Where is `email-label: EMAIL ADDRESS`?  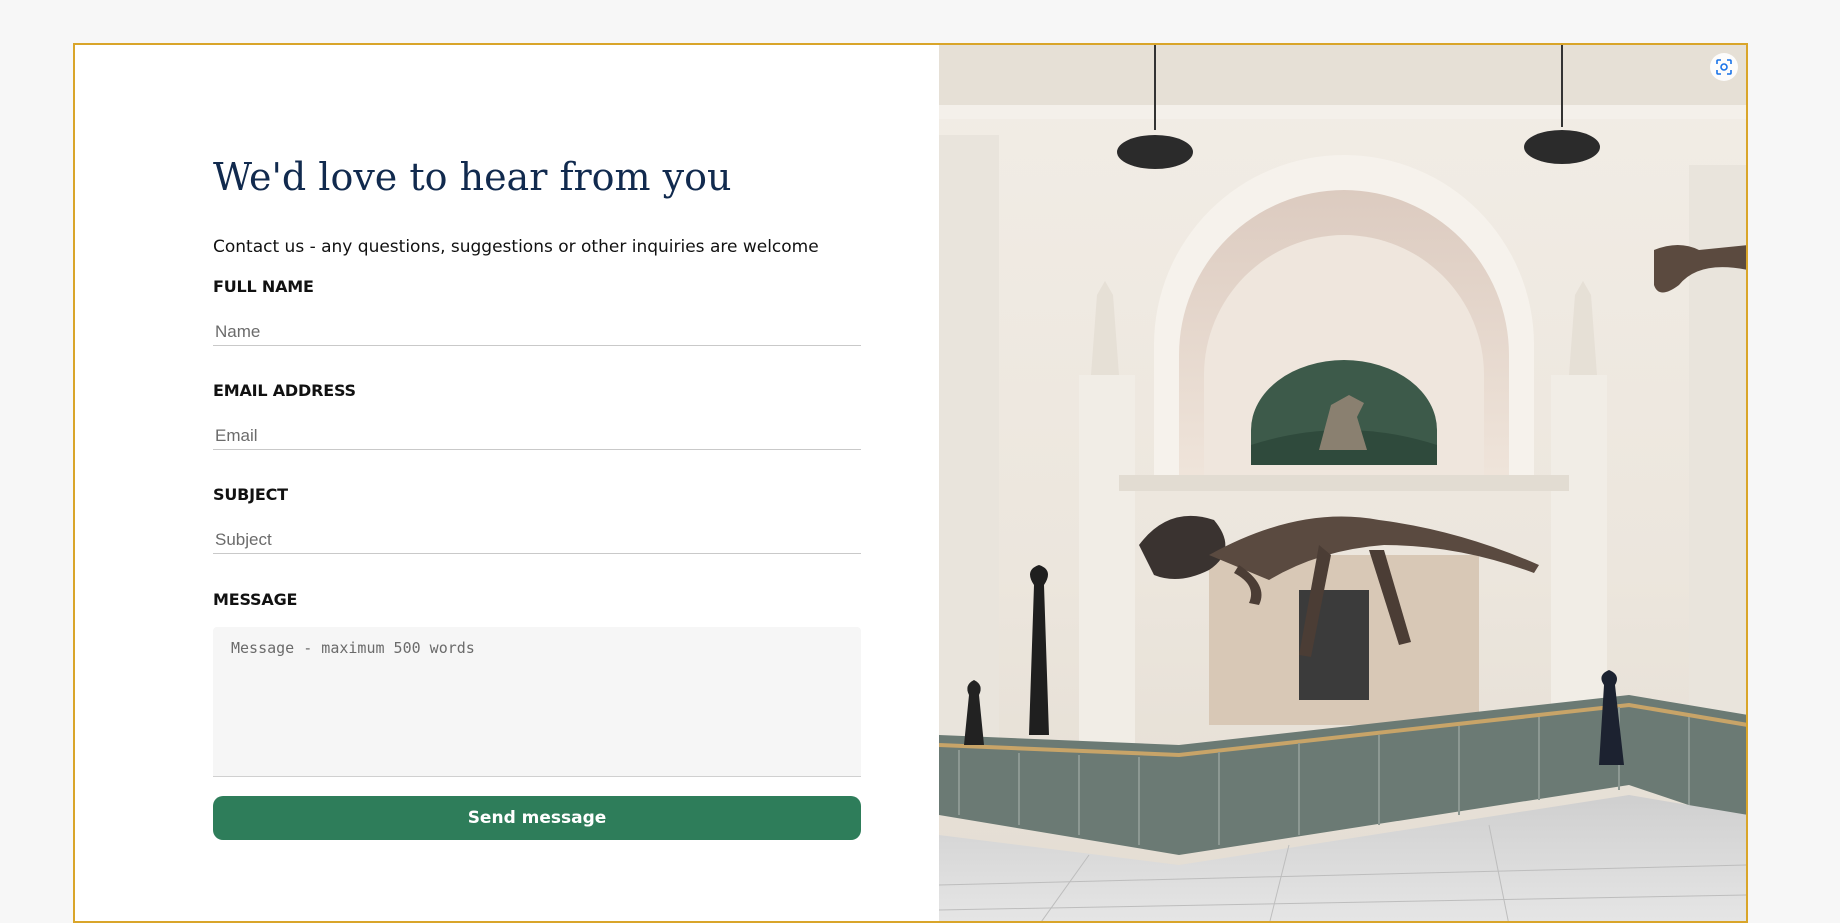
email-label: EMAIL ADDRESS is located at coordinates (284, 390).